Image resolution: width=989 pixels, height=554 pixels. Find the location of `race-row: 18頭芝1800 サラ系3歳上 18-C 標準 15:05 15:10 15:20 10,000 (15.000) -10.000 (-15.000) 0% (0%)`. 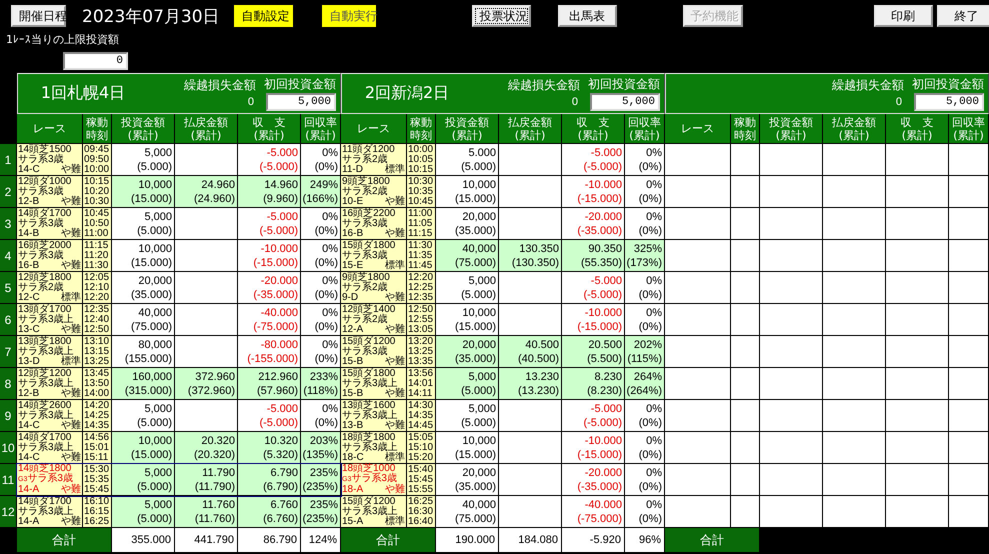

race-row: 18頭芝1800 サラ系3歳上 18-C 標準 15:05 15:10 15:20 10,000 (15.000) -10.000 (-15.000) 0% (0%) is located at coordinates (503, 448).